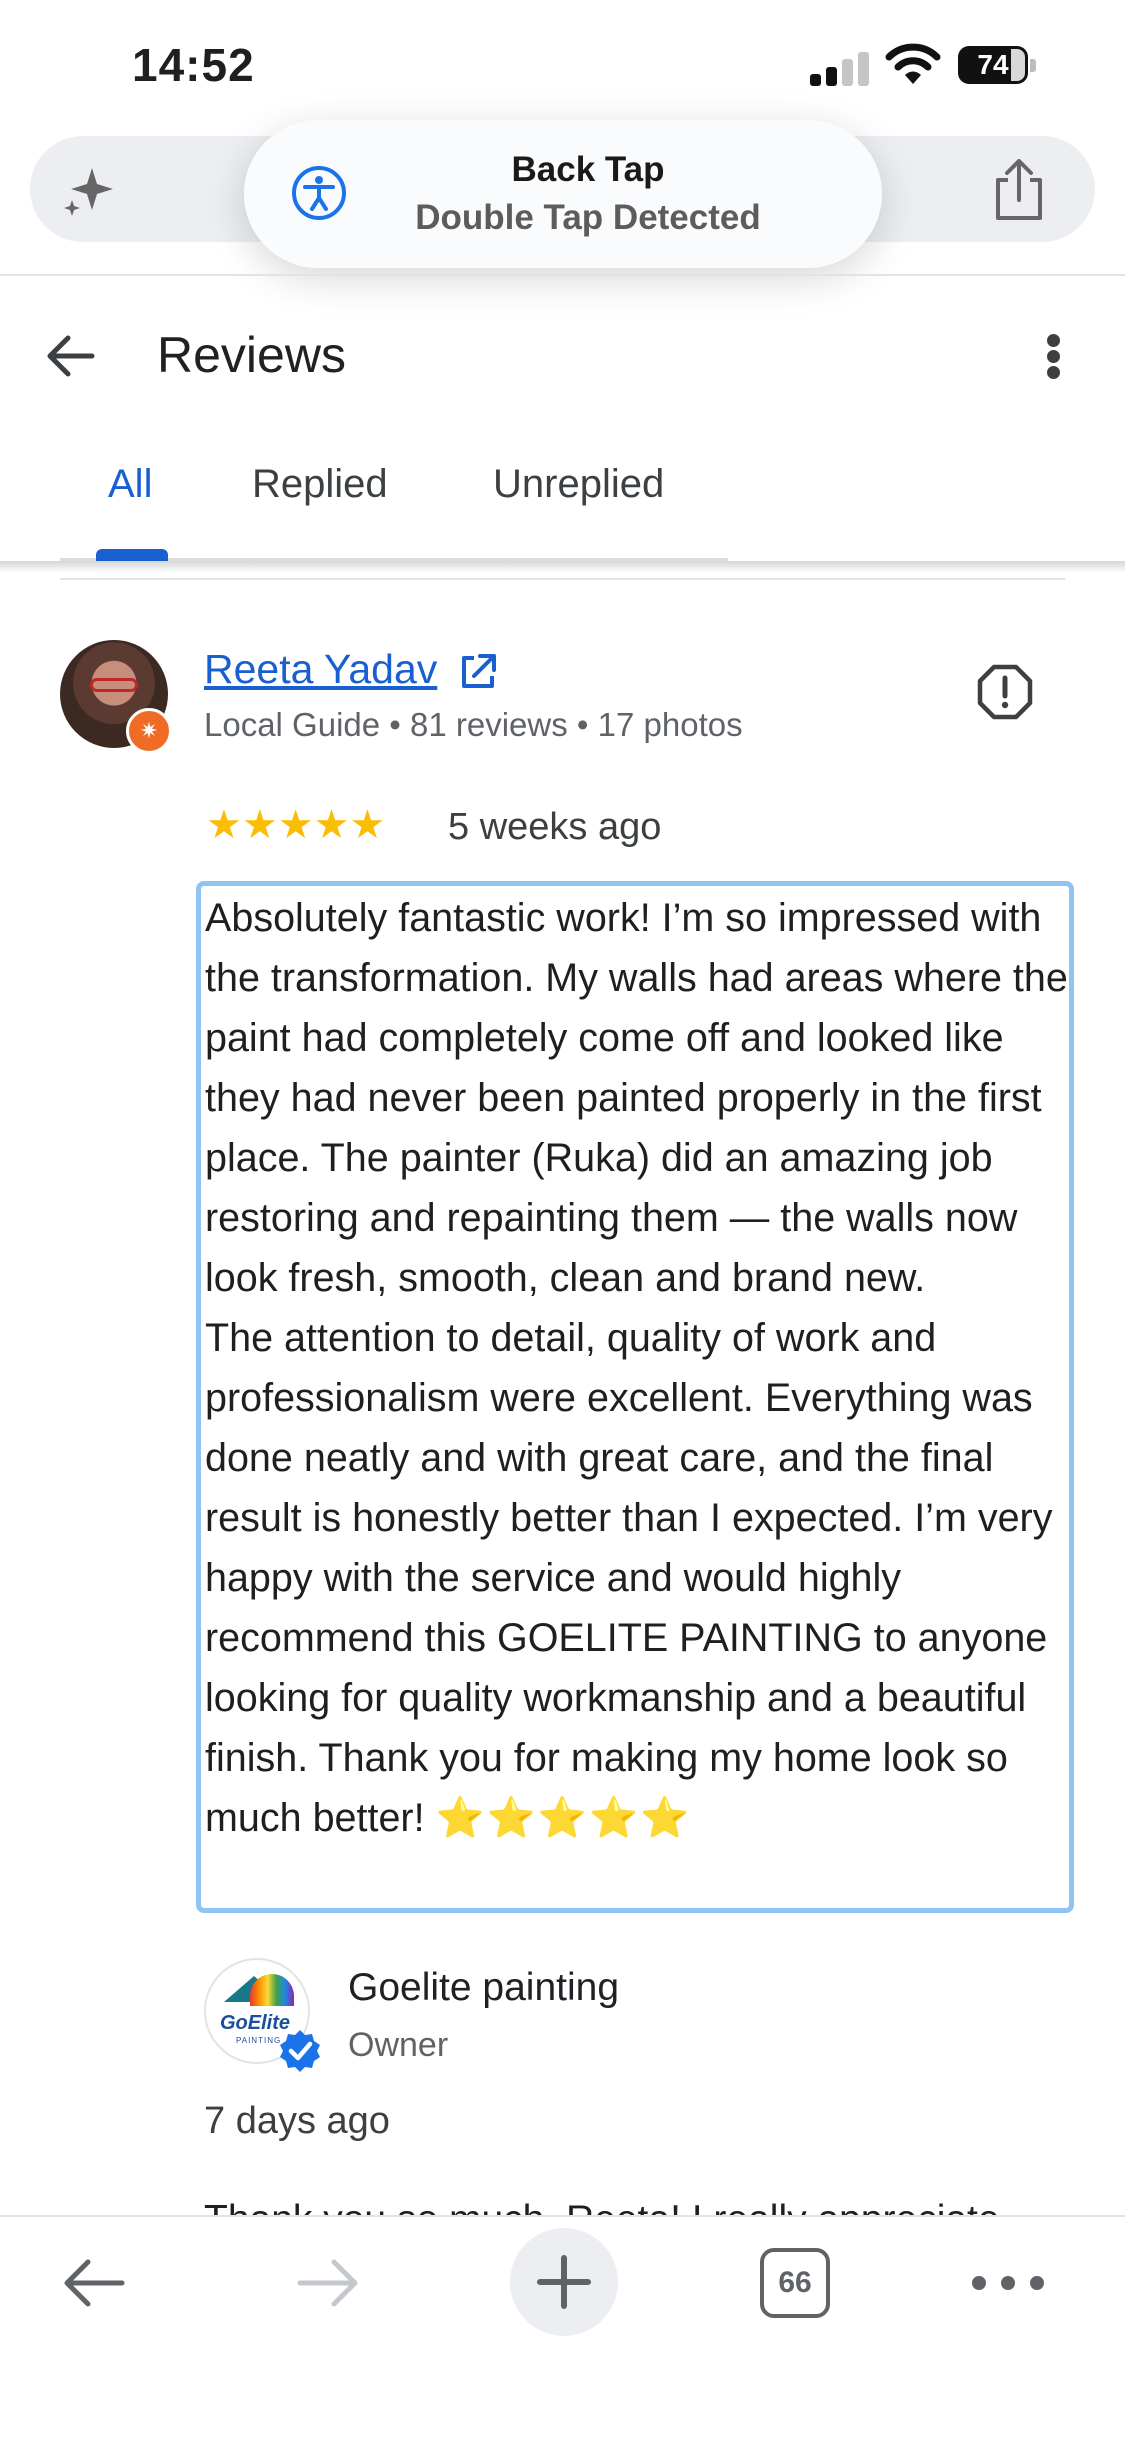  I want to click on reviewer-meta: Local Guide • 81 reviews • 17 photos, so click(473, 724).